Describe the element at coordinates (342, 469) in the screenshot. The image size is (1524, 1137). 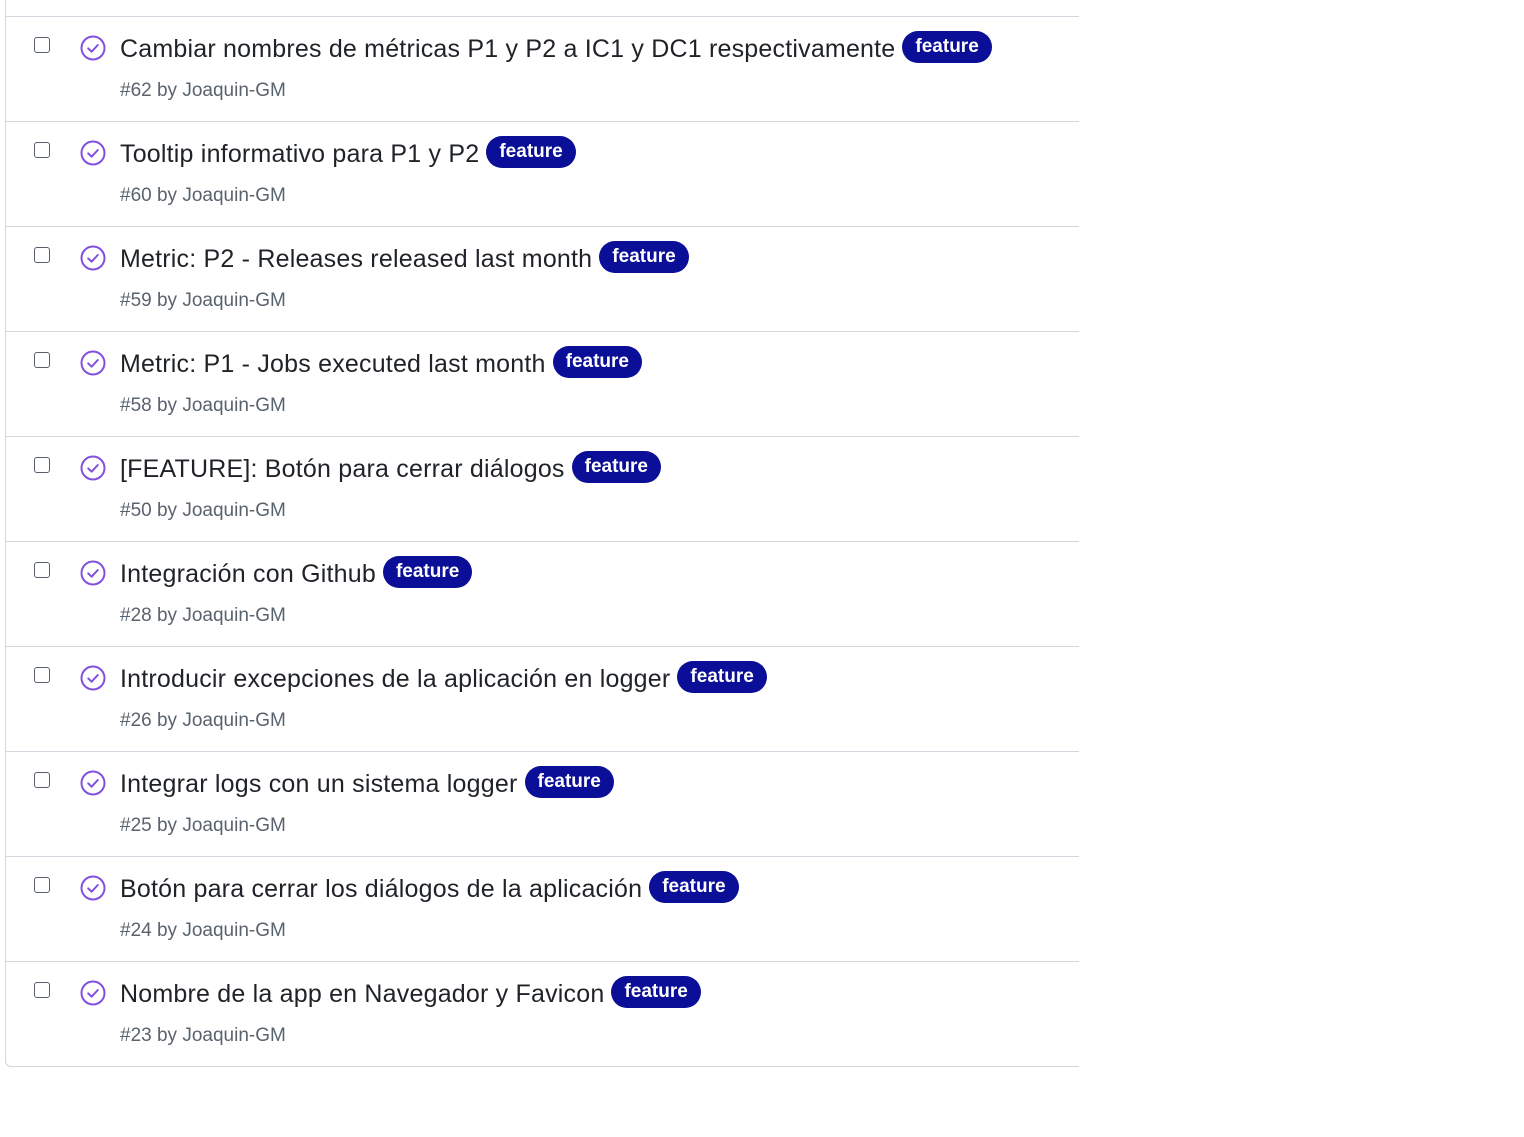
I see `issue-title: [FEATURE]: Botón para cerrar diálogos` at that location.